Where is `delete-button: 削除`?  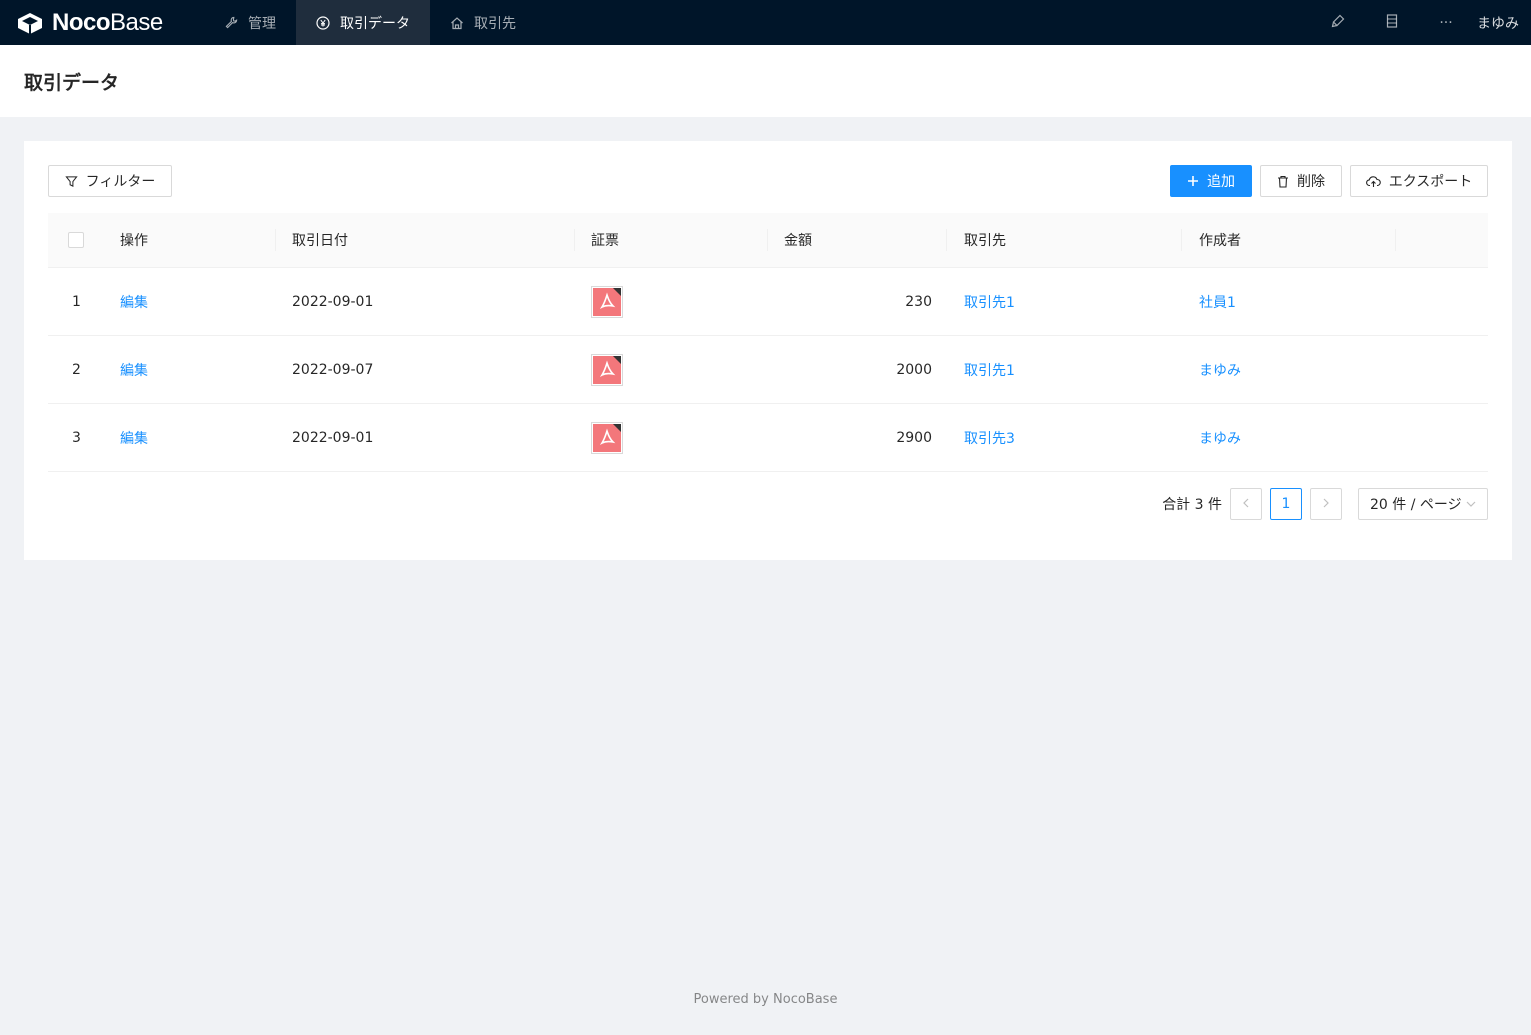
delete-button: 削除 is located at coordinates (1301, 181).